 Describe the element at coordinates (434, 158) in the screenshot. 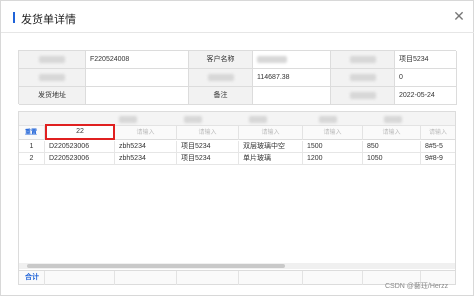

I see `row-spec: 9#8-9` at that location.